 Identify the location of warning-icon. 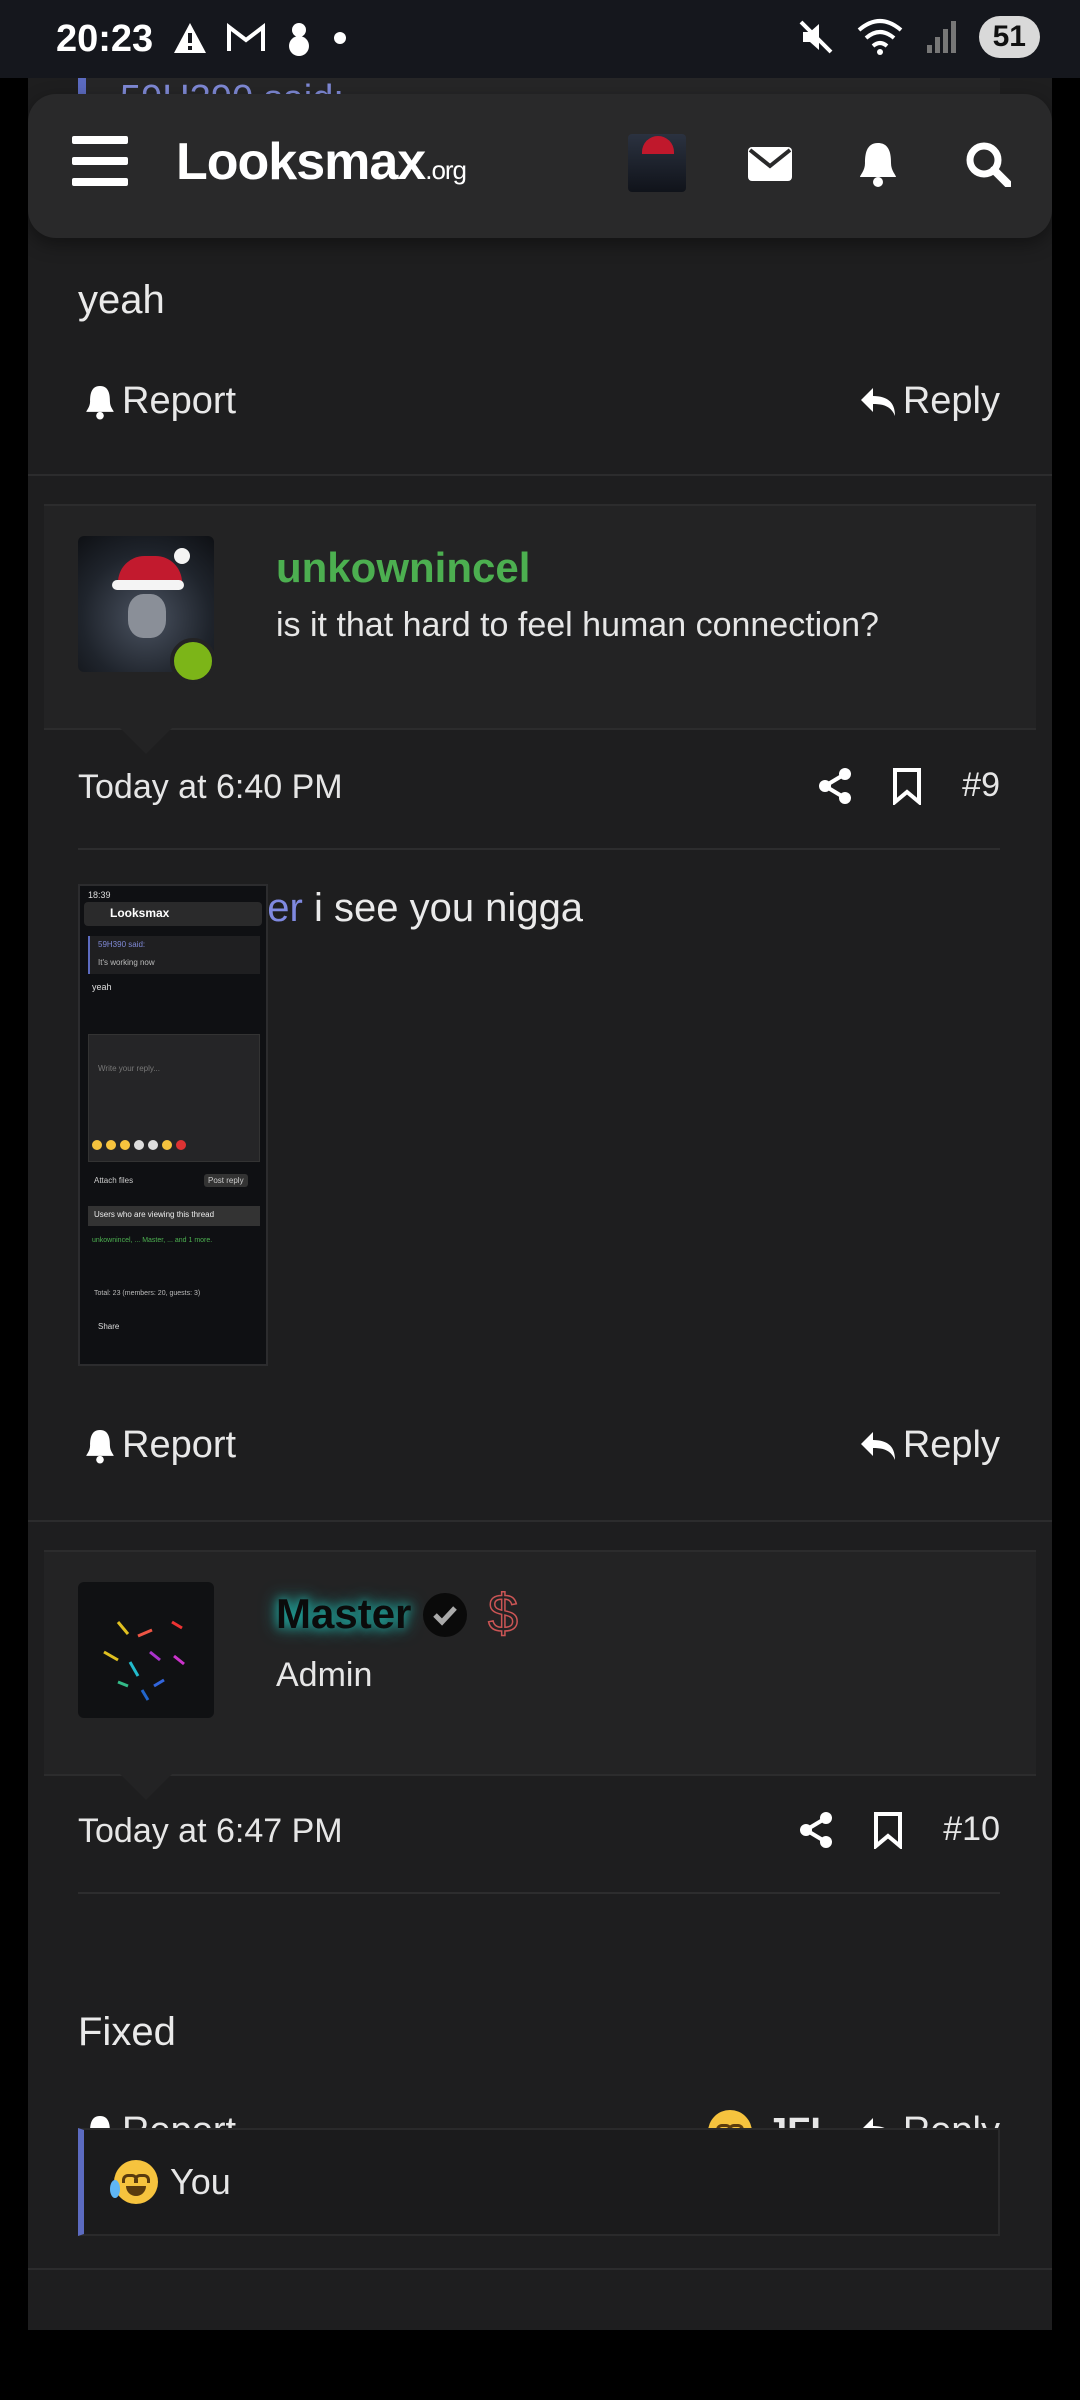
(190, 38).